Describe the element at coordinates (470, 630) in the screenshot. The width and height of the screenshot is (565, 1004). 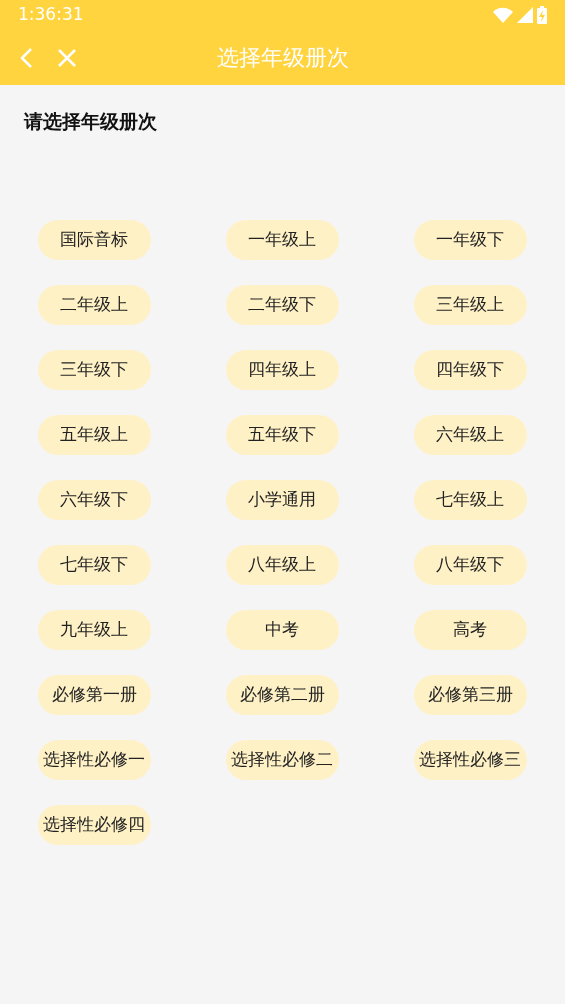
I see `grade-option: 高考` at that location.